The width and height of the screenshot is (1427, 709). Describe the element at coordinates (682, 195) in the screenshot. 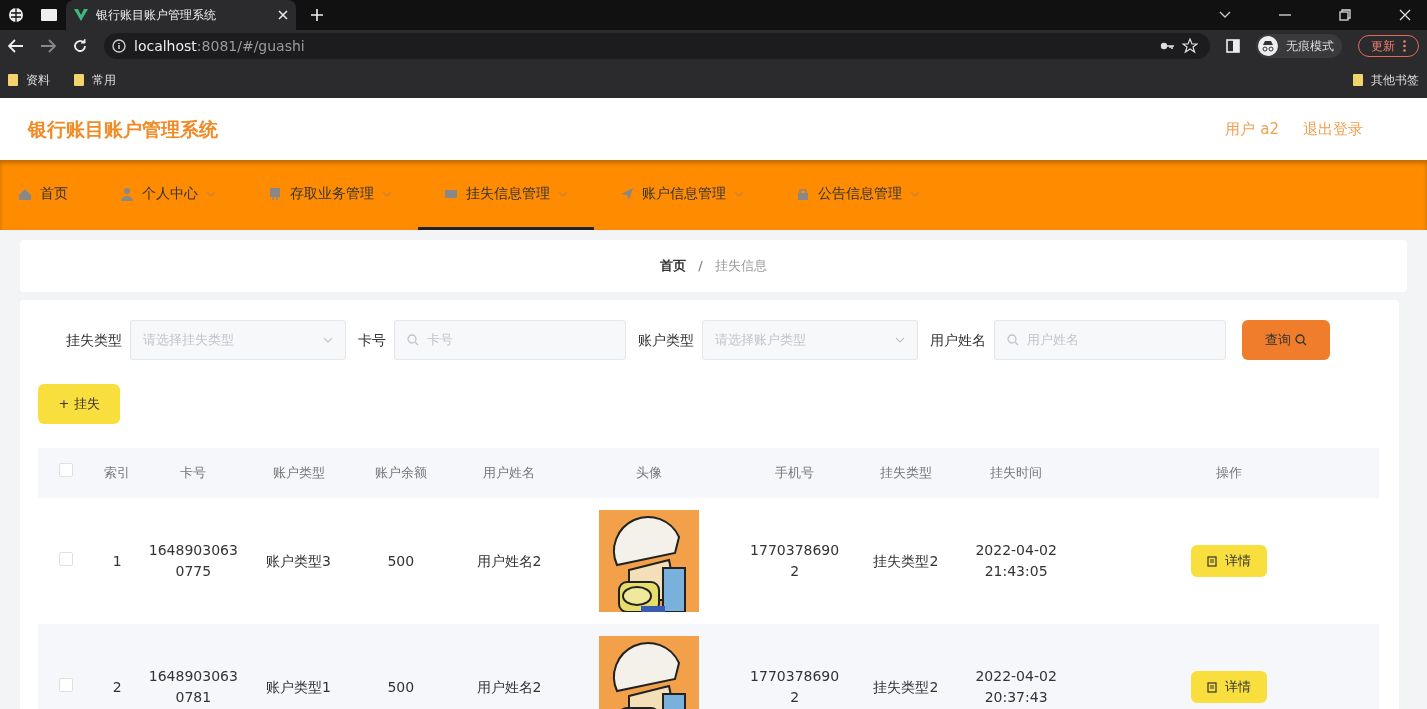

I see `nav-tab: 账户信息管理` at that location.